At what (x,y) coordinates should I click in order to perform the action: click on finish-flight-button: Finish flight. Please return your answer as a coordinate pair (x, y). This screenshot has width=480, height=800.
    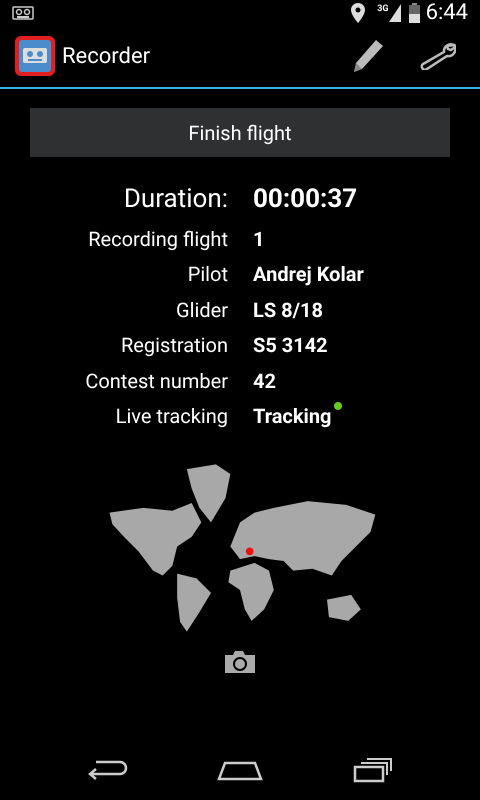
    Looking at the image, I should click on (240, 132).